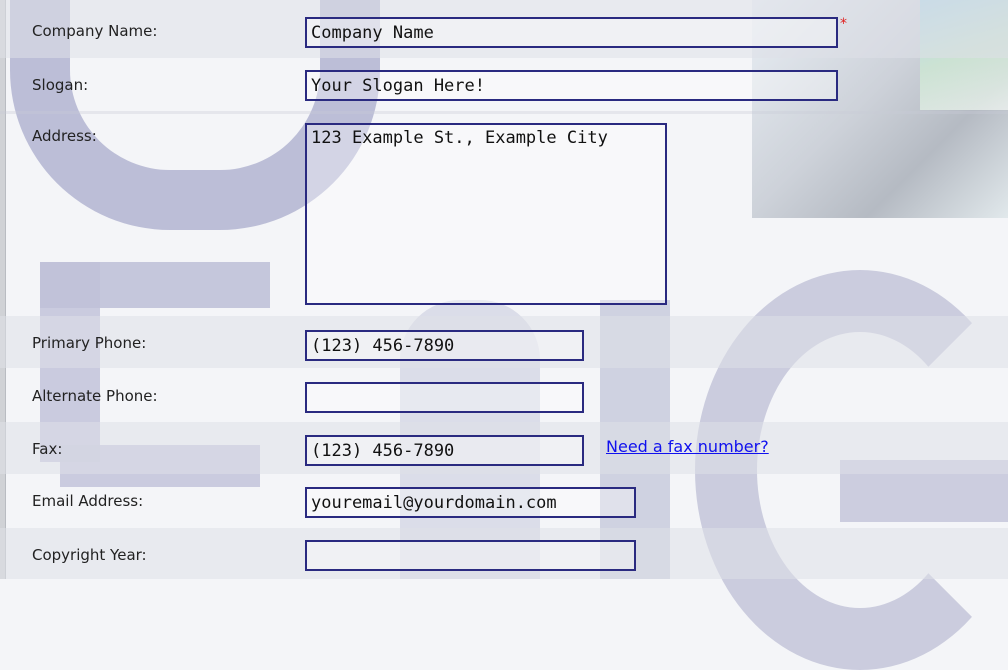 The height and width of the screenshot is (670, 1008). I want to click on fax-label: Fax:, so click(47, 449).